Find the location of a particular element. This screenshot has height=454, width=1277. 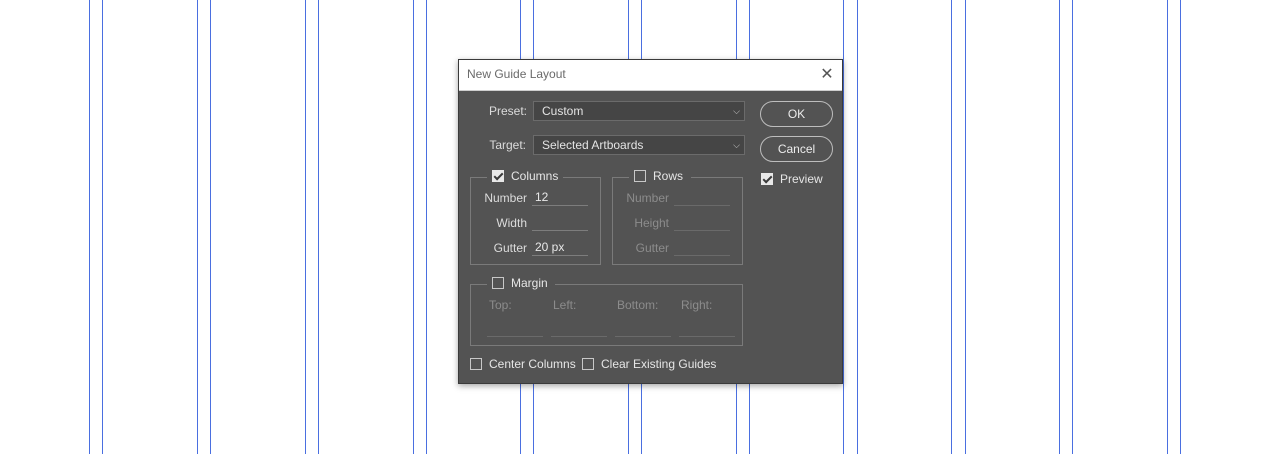

dialog-titlebar: New Guide Layout ✕ is located at coordinates (650, 75).